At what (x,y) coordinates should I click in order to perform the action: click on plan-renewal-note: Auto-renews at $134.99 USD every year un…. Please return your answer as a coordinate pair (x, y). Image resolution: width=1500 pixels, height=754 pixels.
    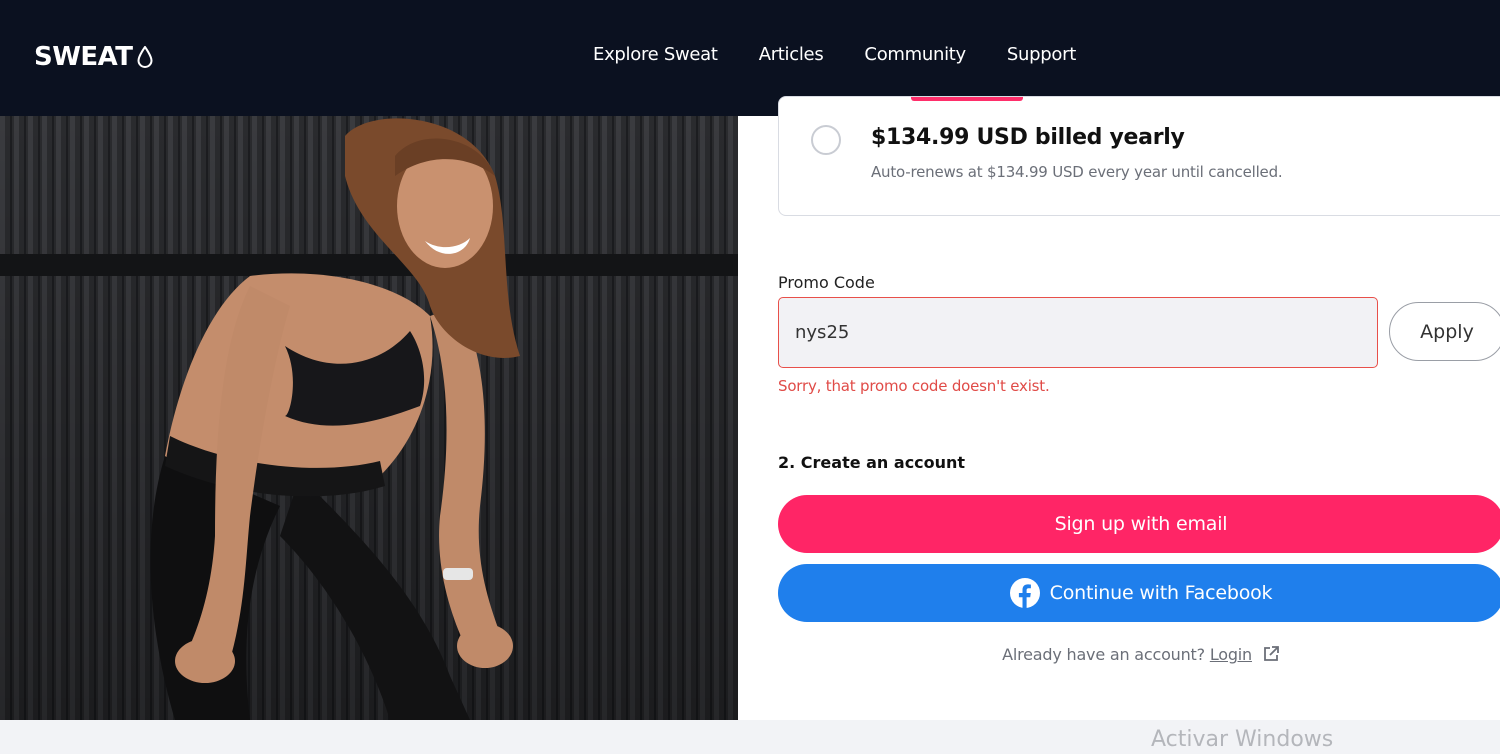
    Looking at the image, I should click on (1077, 172).